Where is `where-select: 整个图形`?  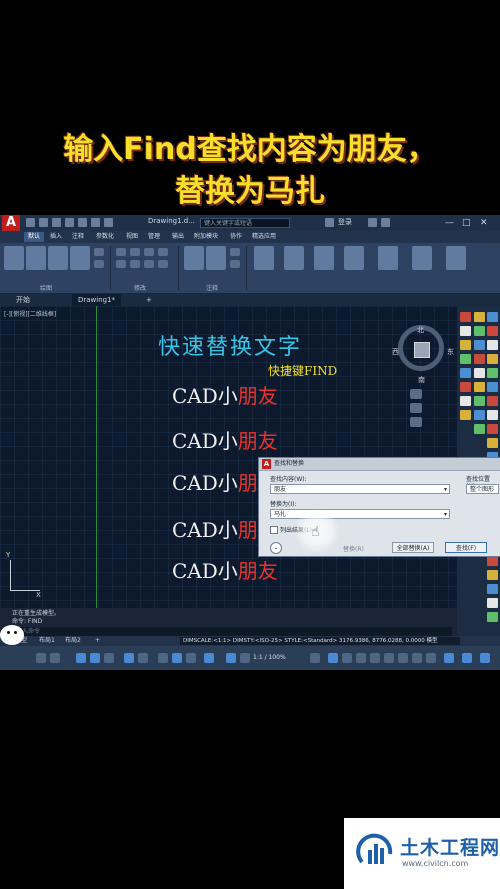 where-select: 整个图形 is located at coordinates (482, 489).